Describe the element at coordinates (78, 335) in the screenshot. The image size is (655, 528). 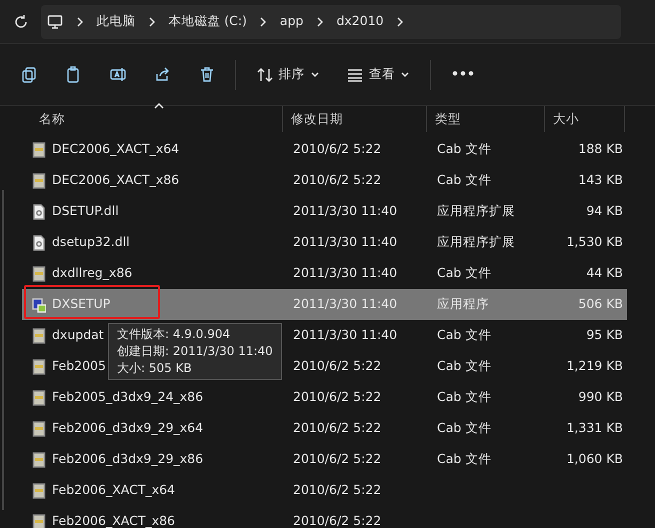
I see `file-name: dxupdat` at that location.